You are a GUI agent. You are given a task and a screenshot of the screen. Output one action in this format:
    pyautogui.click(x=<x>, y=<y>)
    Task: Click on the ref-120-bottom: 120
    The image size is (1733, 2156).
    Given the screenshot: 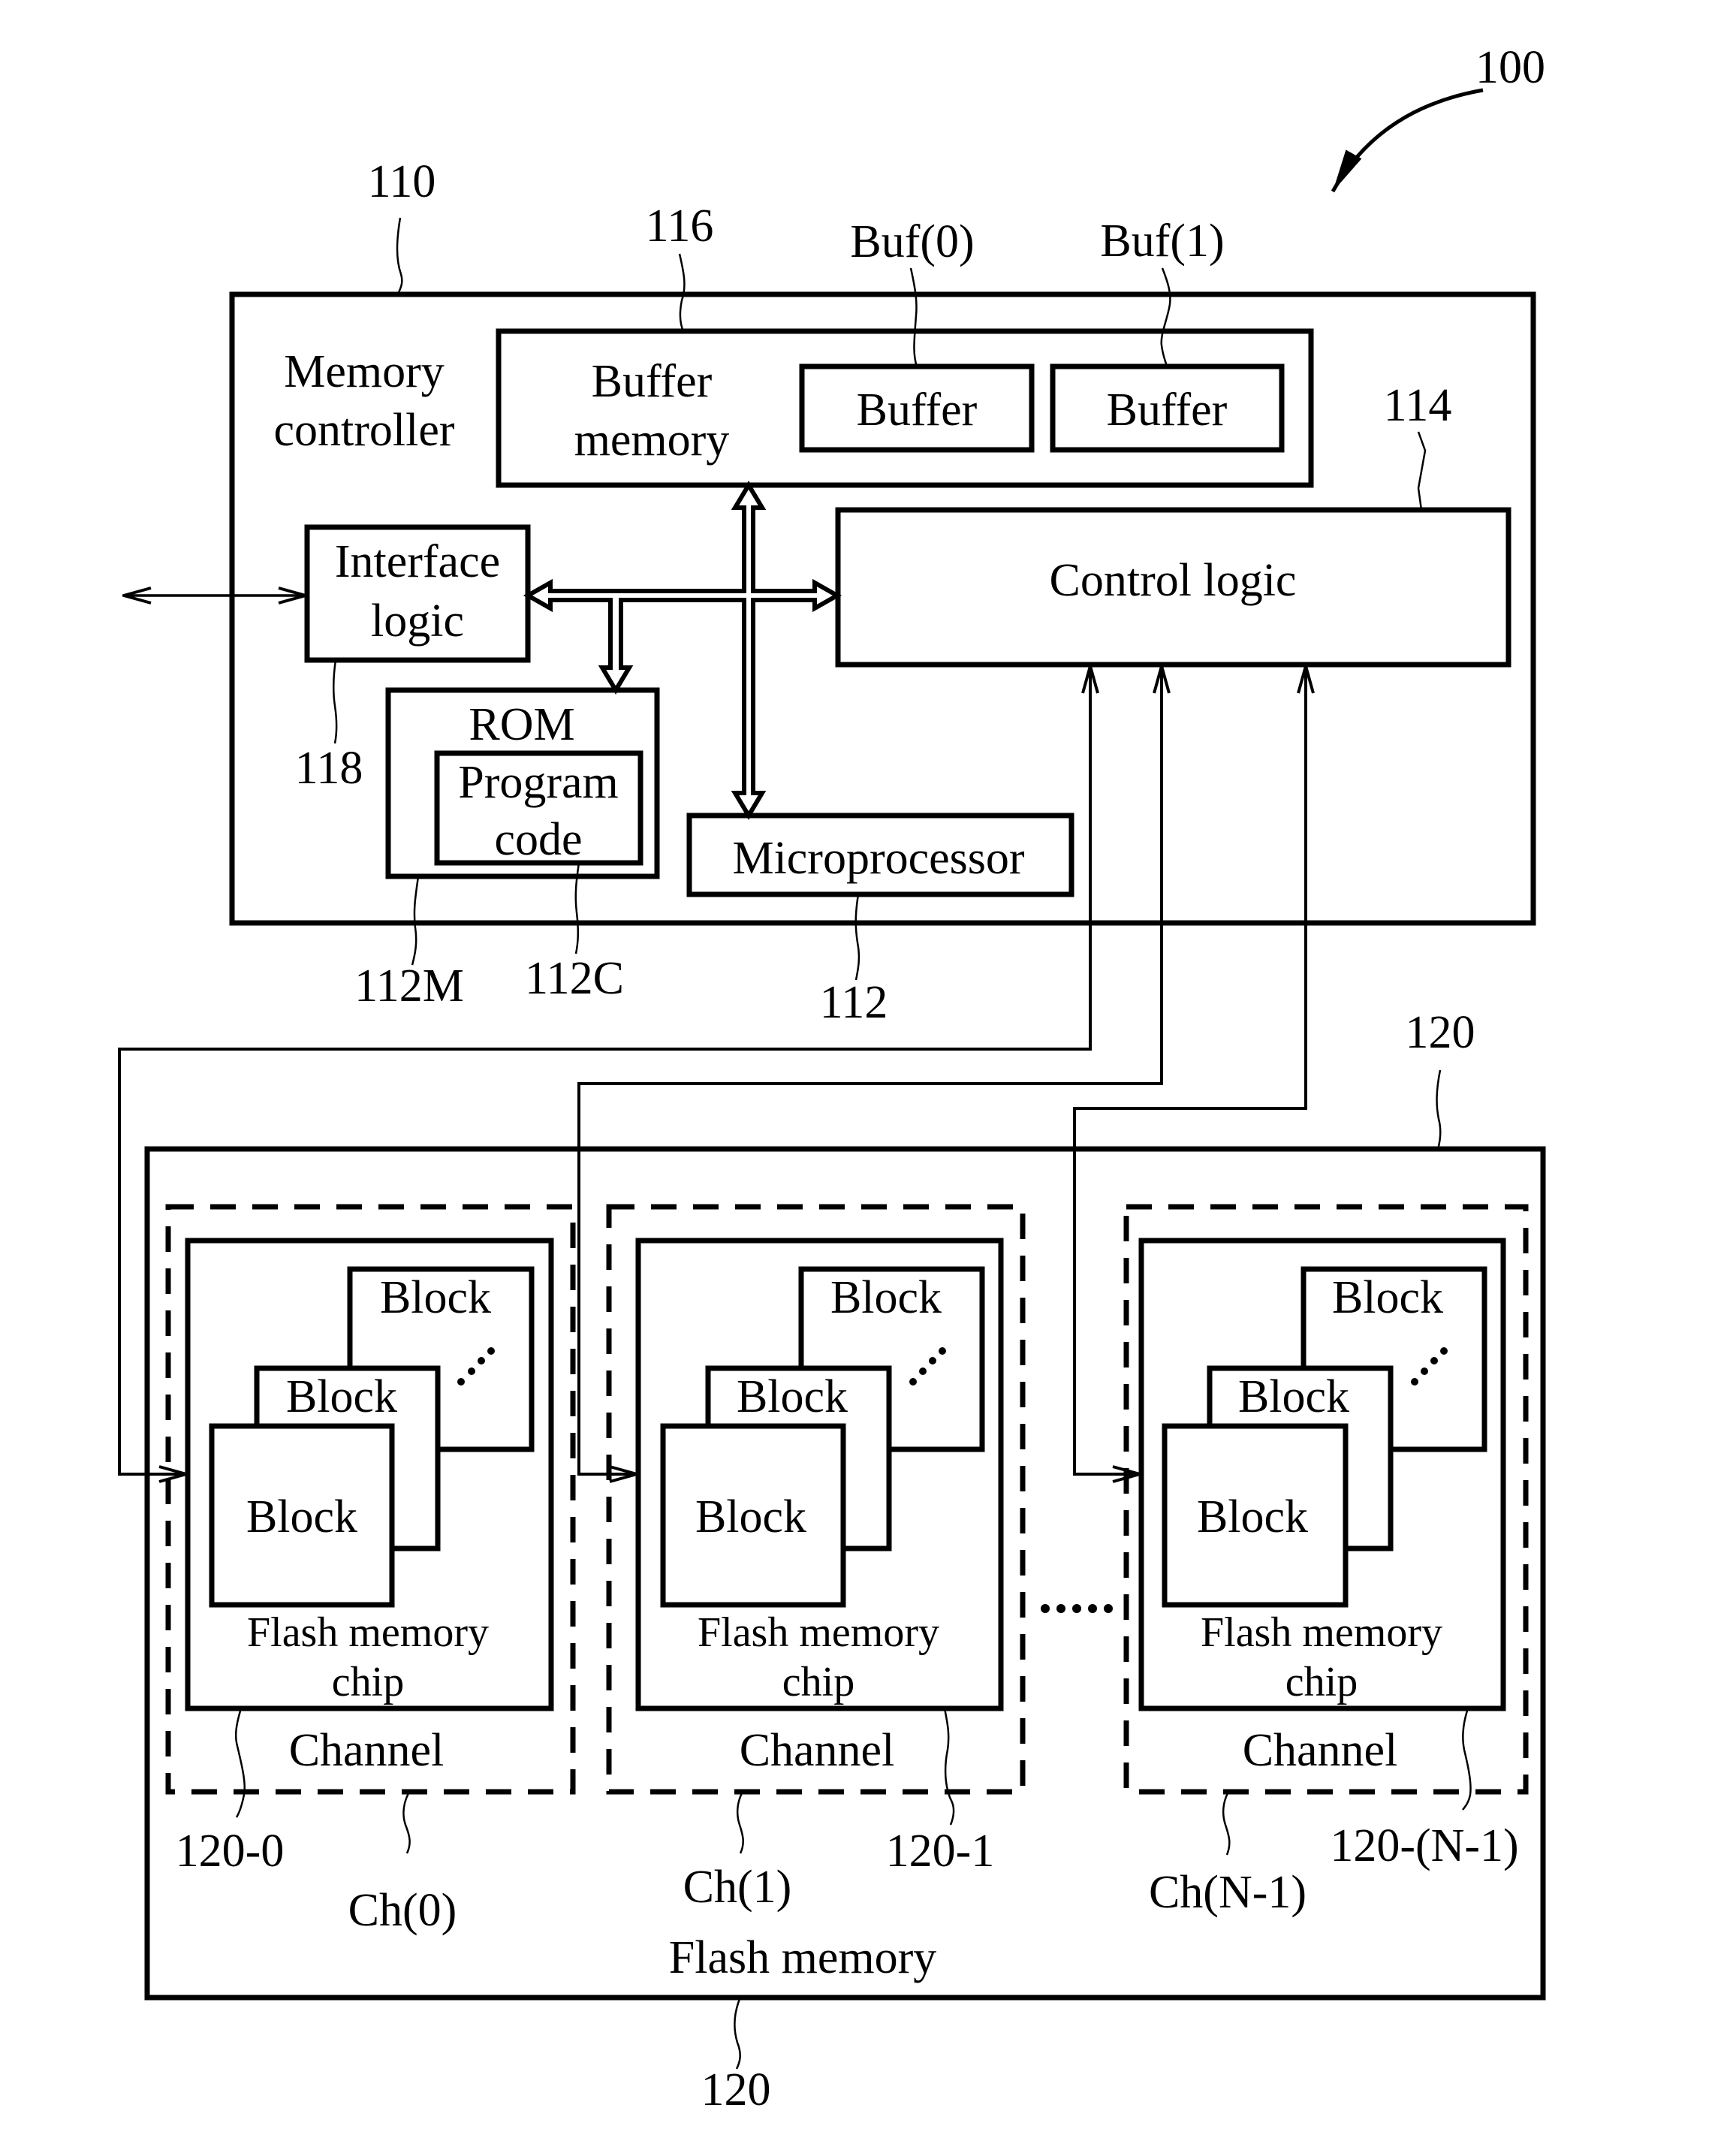 What is the action you would take?
    pyautogui.click(x=736, y=2090)
    